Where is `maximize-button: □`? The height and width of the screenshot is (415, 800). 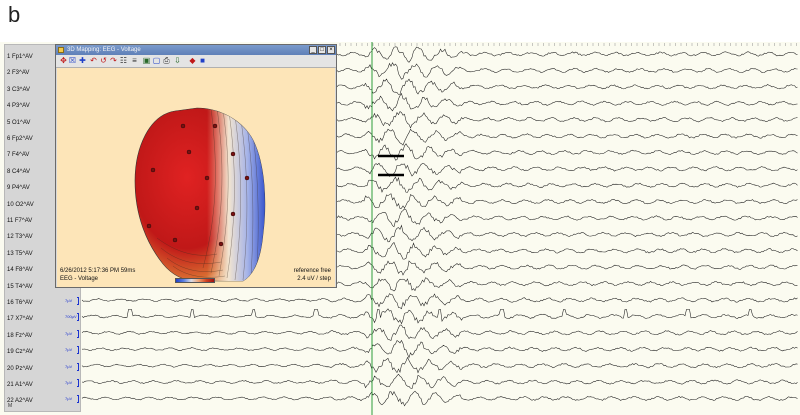
maximize-button: □ is located at coordinates (322, 50).